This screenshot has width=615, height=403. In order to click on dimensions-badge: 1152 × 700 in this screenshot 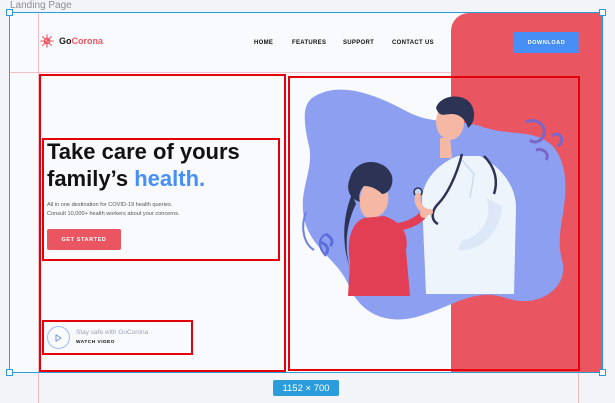, I will do `click(306, 388)`.